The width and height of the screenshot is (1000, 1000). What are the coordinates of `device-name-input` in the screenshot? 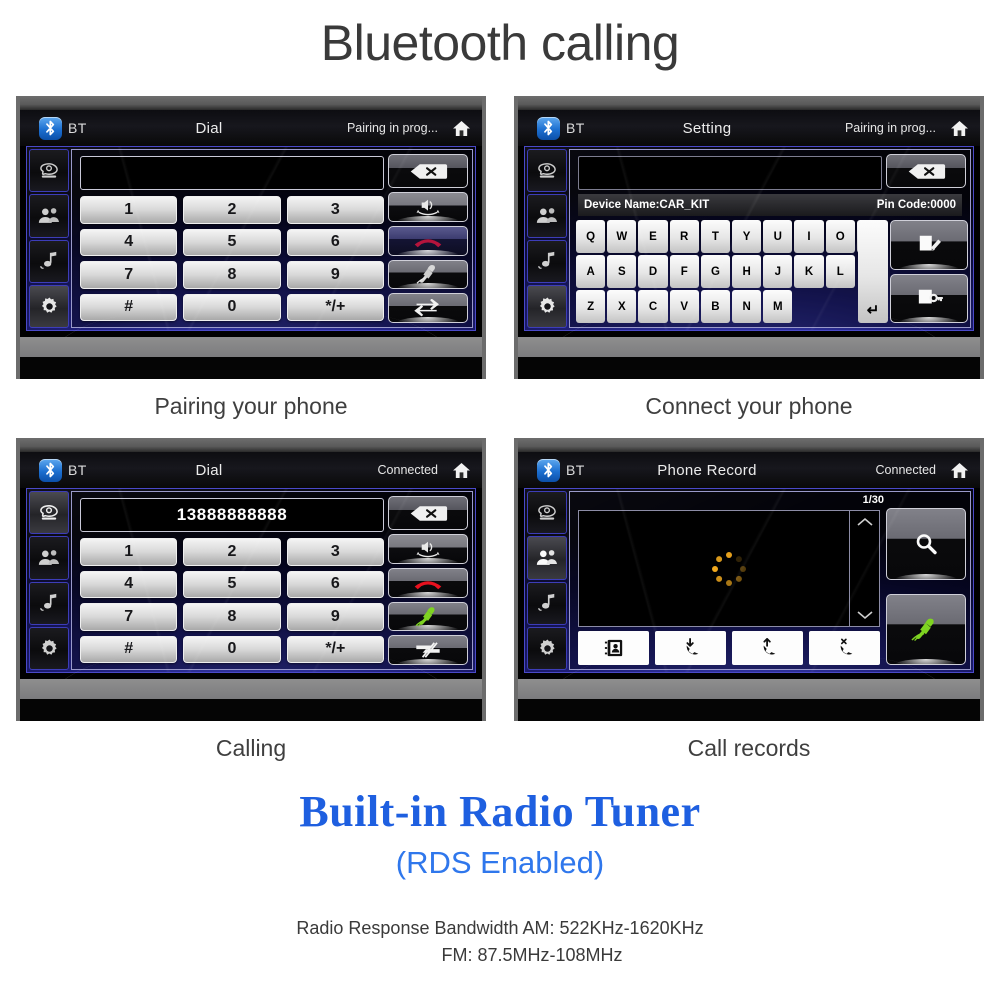 It's located at (730, 173).